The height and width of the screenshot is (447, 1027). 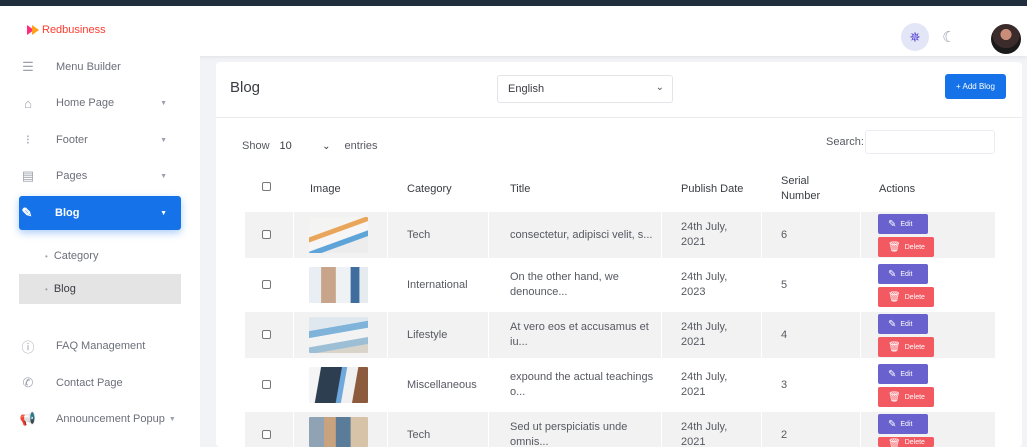 I want to click on search-label: Search:, so click(x=845, y=142).